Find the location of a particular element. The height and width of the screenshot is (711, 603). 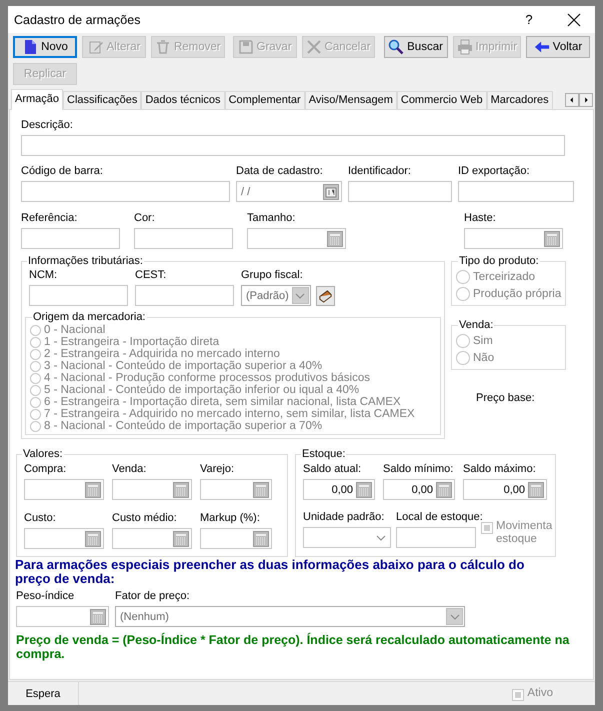

field-label: Cor: is located at coordinates (144, 218).